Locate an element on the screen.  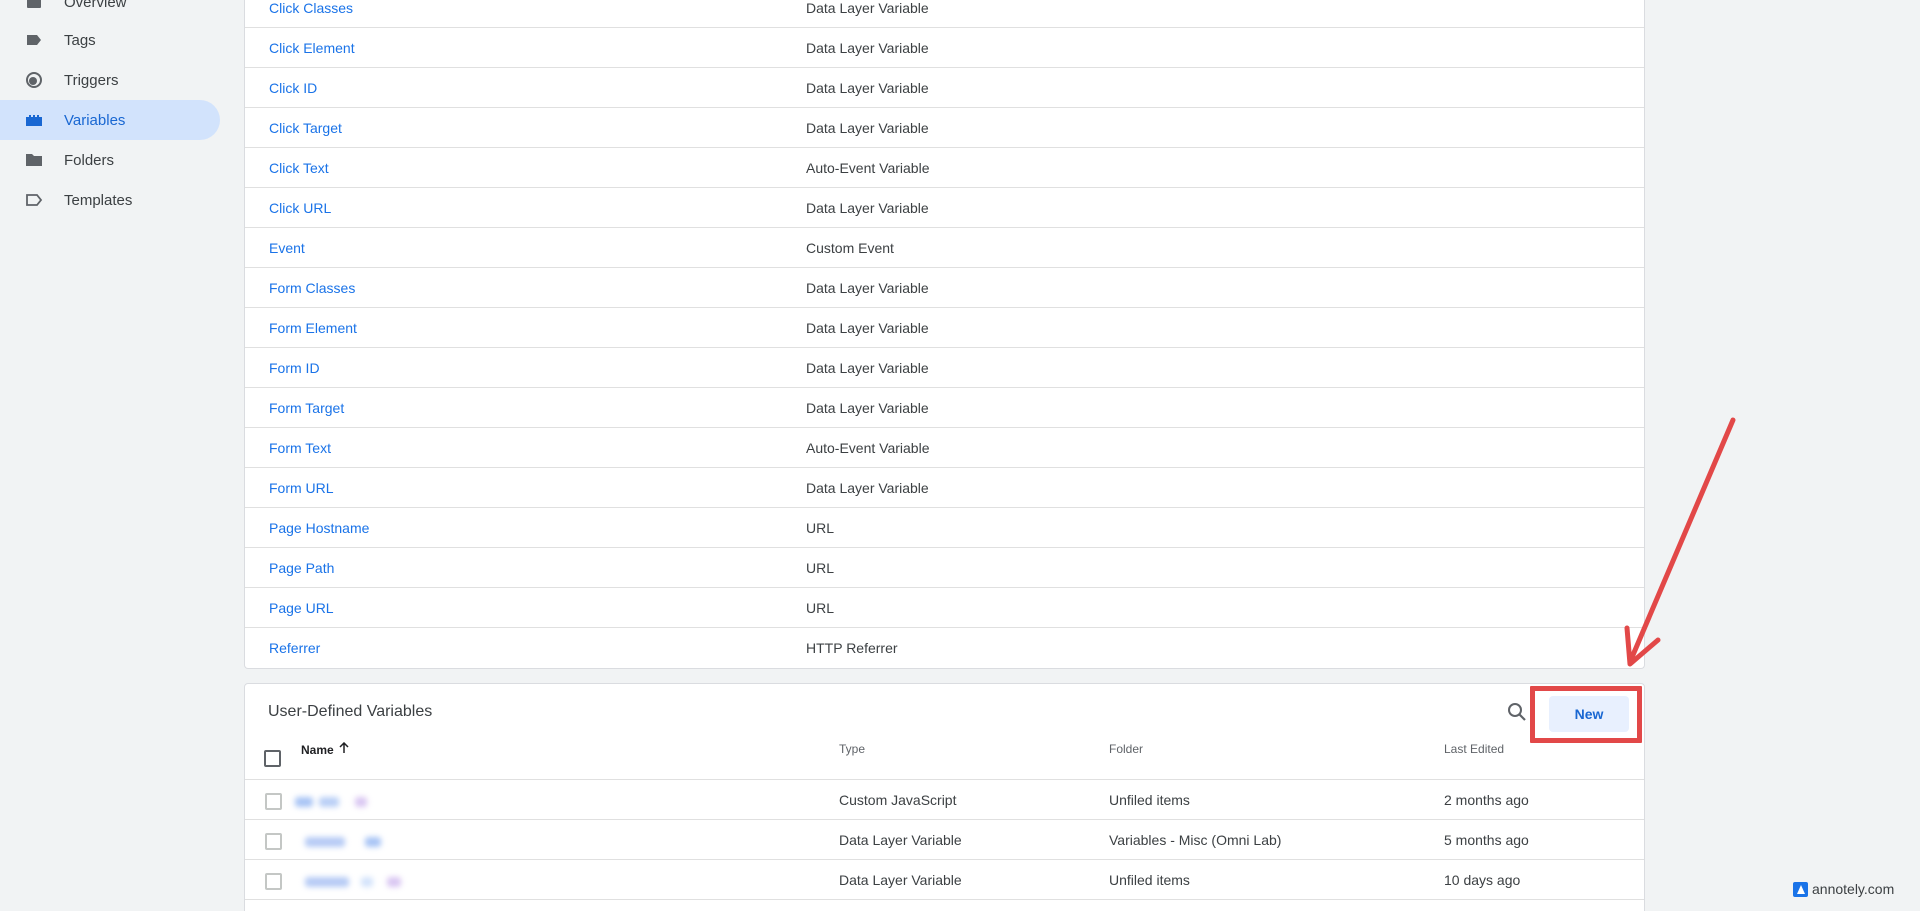
variable-name-link: Click Element is located at coordinates (312, 48).